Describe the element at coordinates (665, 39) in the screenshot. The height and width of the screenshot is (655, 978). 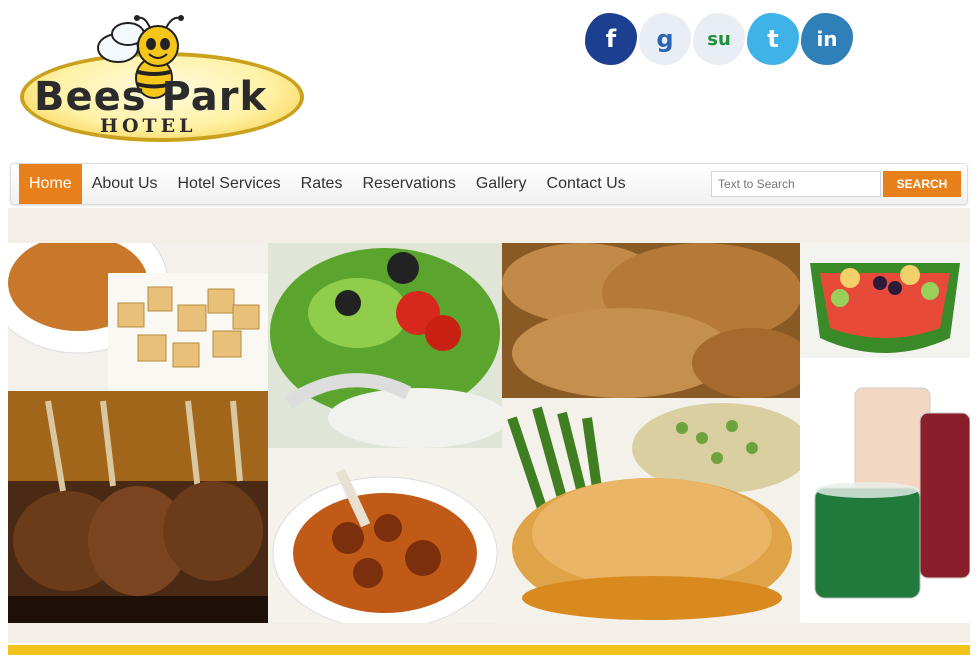
I see `google-icon: g` at that location.